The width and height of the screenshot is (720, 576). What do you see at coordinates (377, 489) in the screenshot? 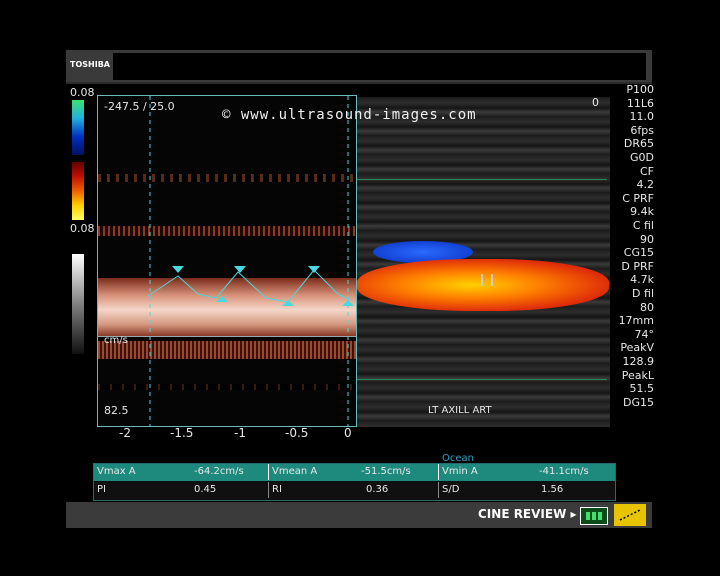
I see `ri-value: 0.36` at bounding box center [377, 489].